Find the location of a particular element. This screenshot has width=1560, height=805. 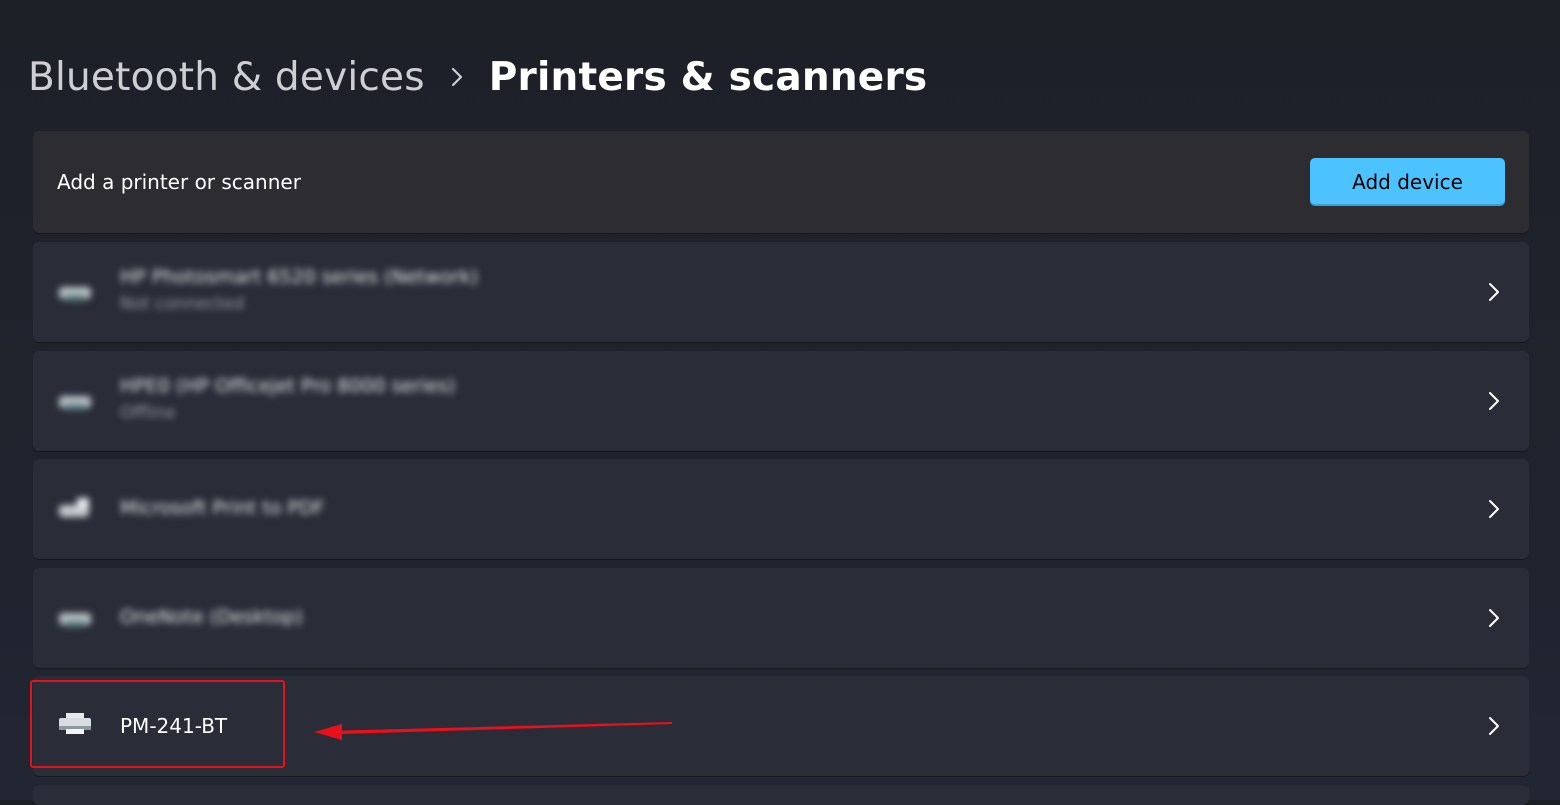

add-printer-label: Add a printer or scanner is located at coordinates (179, 182).